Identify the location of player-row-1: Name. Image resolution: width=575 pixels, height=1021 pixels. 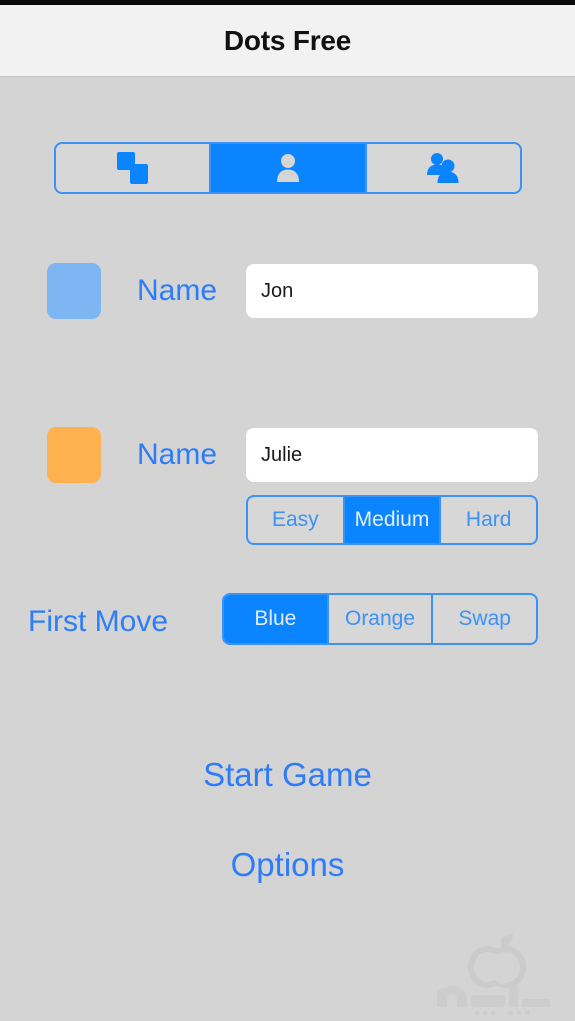
(287, 291).